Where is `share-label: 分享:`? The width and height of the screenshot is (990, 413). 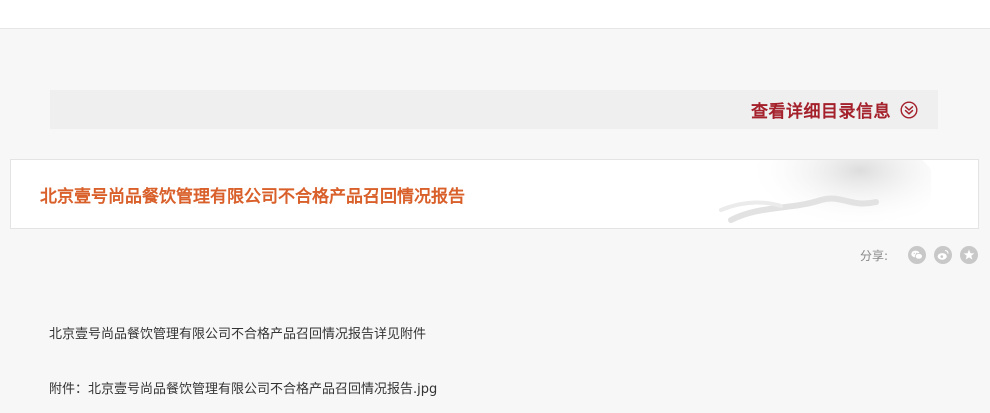
share-label: 分享: is located at coordinates (873, 255).